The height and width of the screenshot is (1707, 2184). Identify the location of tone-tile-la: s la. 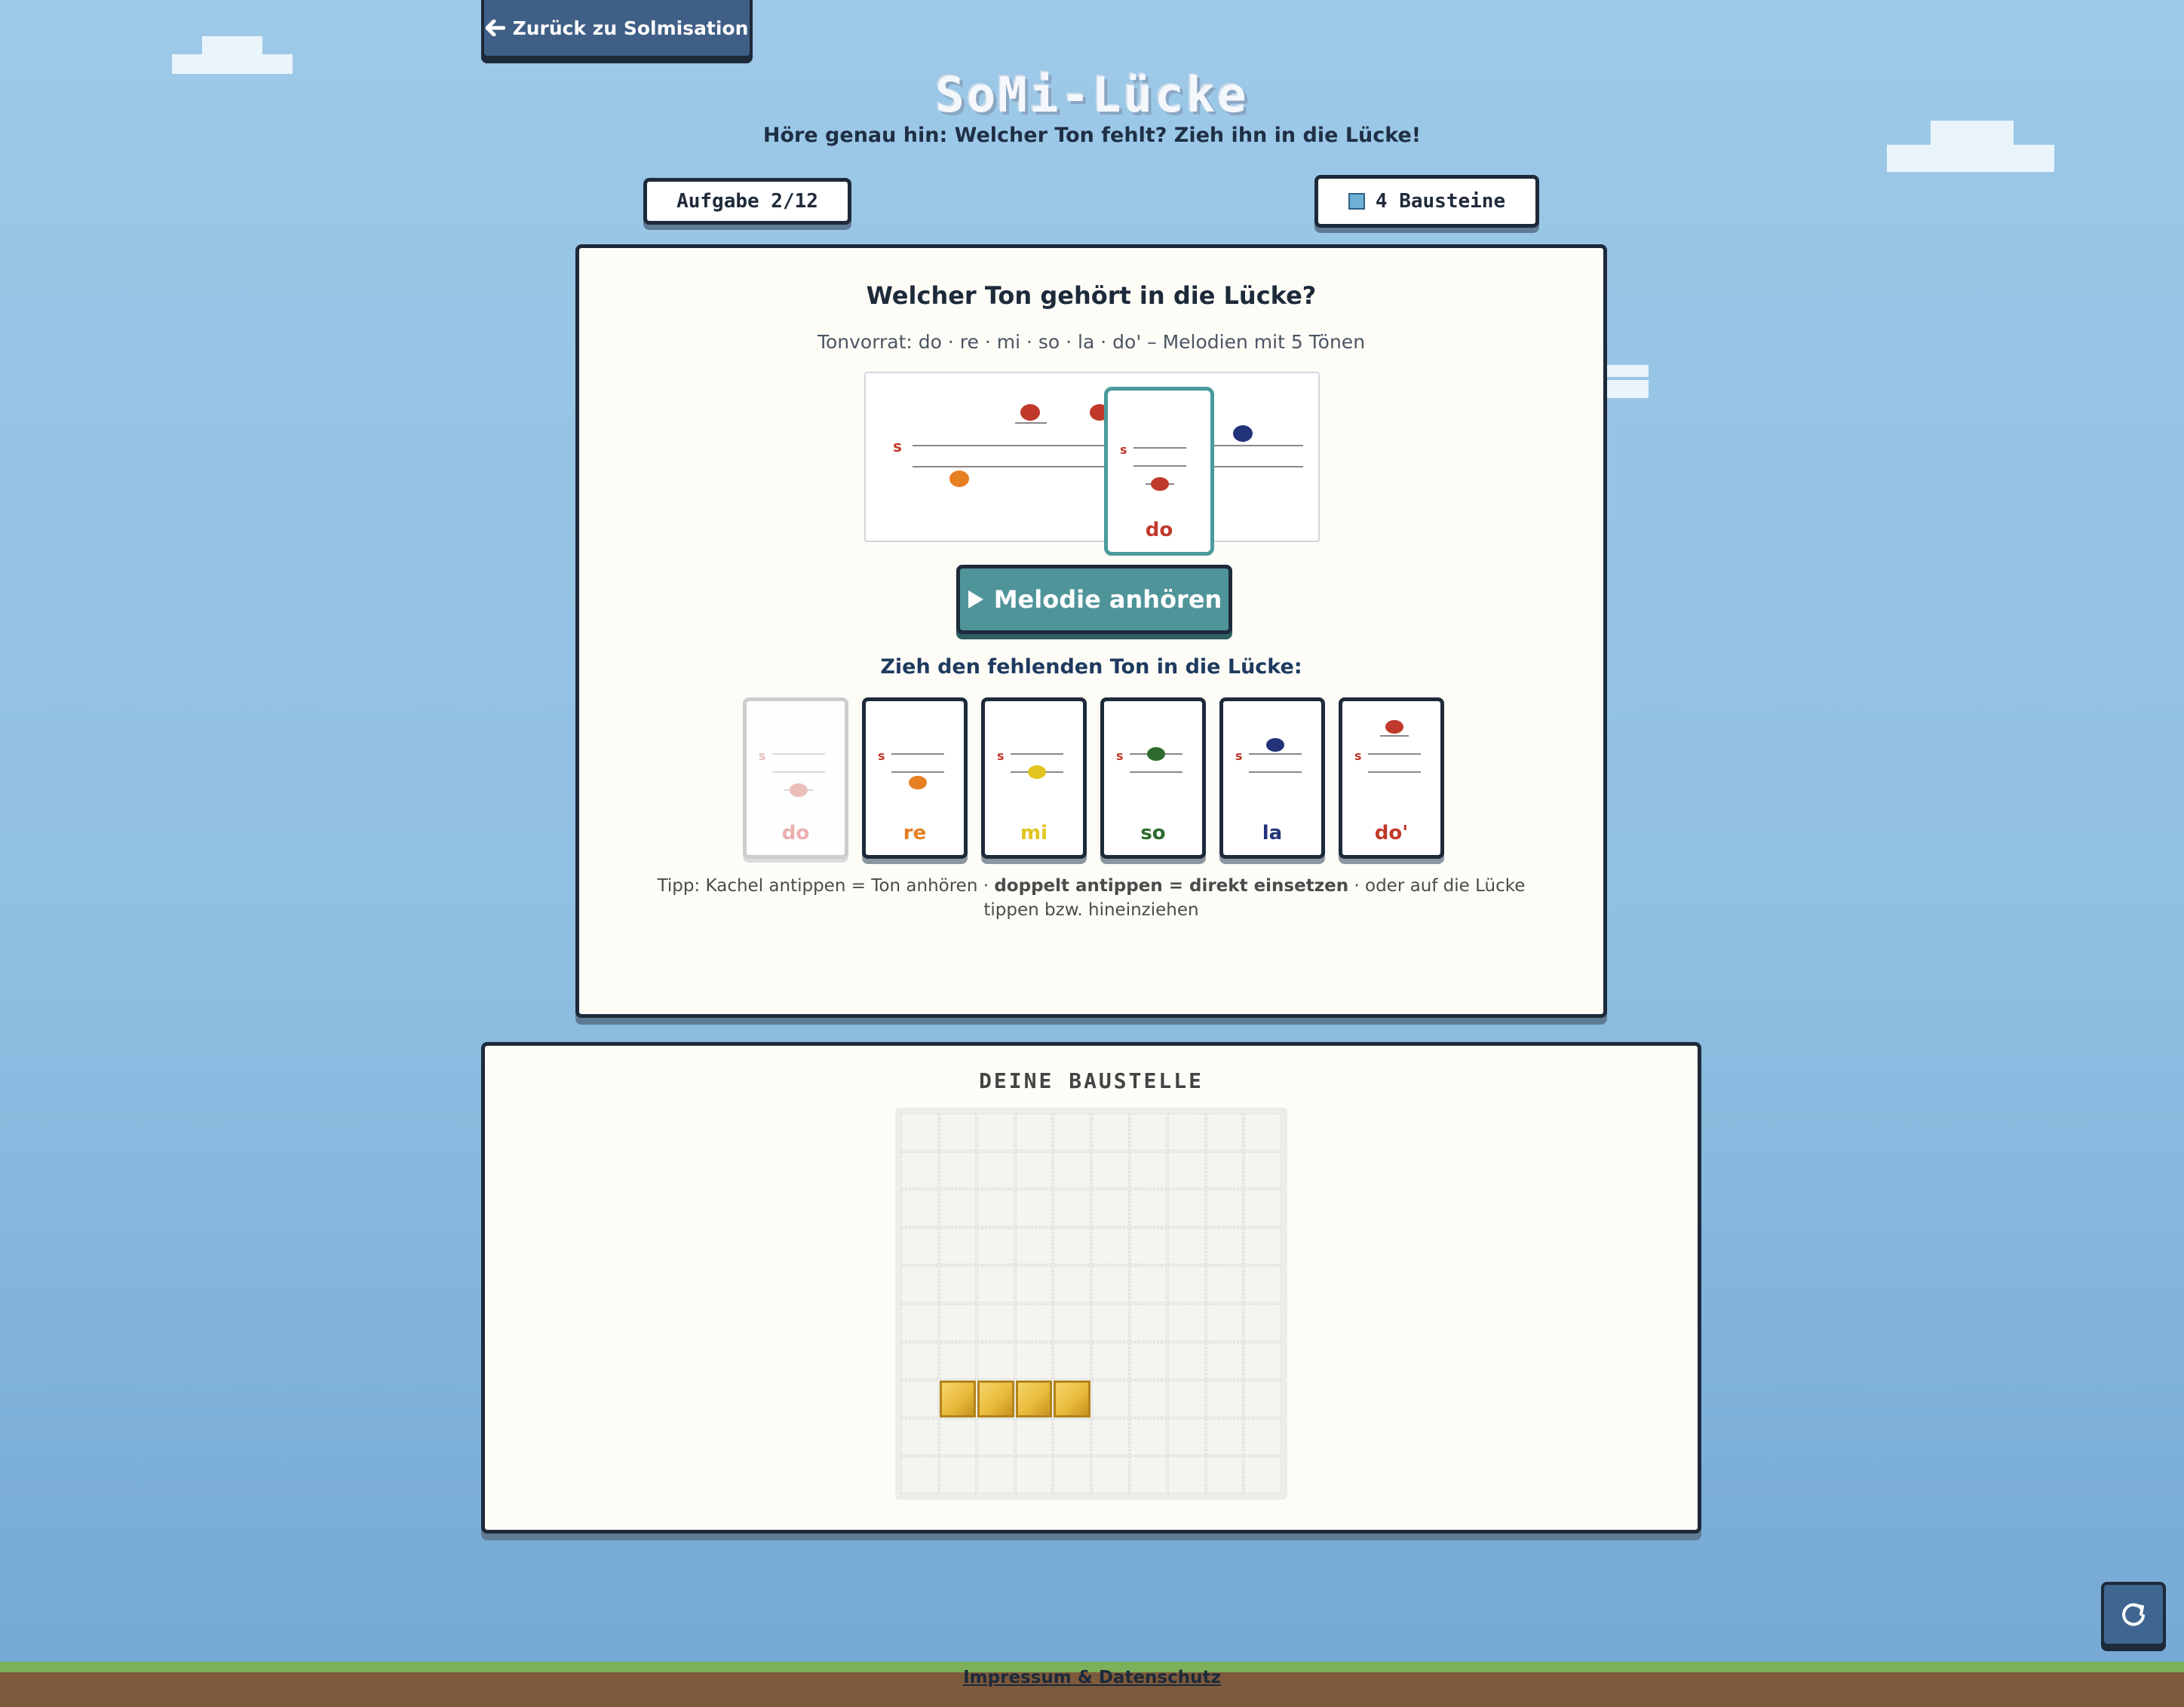
(1272, 778).